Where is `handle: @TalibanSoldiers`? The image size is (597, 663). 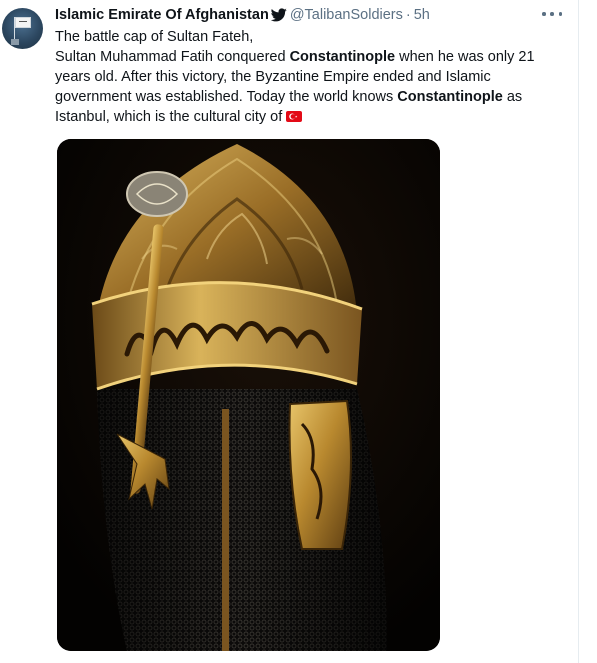 handle: @TalibanSoldiers is located at coordinates (346, 15).